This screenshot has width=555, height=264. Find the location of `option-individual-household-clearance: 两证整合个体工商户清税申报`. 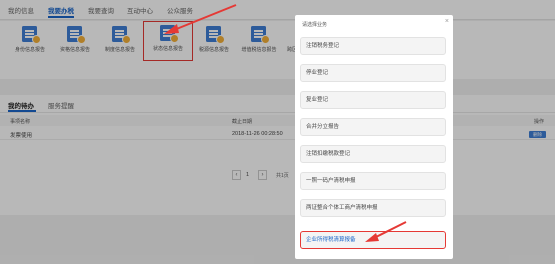

option-individual-household-clearance: 两证整合个体工商户清税申报 is located at coordinates (373, 208).